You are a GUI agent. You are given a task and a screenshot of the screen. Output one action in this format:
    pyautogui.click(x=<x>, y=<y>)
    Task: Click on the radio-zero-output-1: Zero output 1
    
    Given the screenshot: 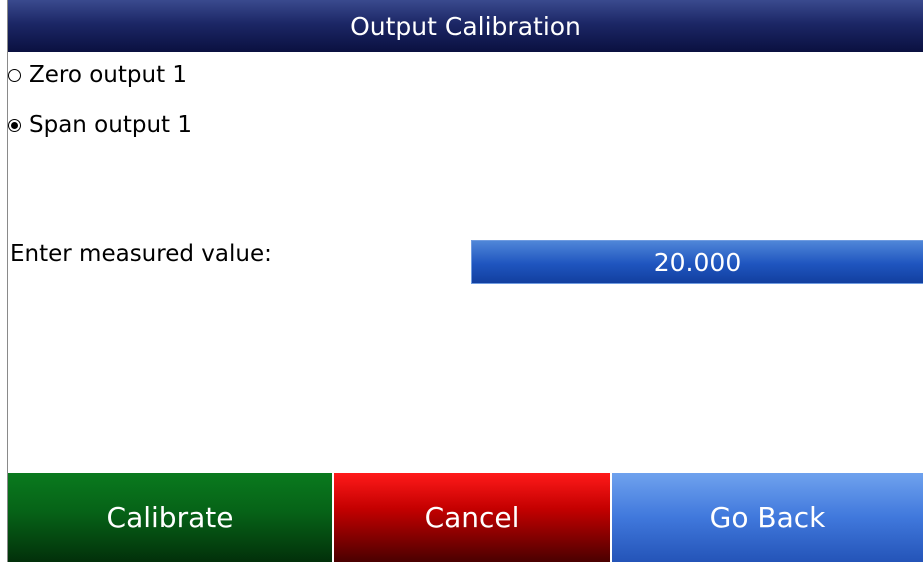 What is the action you would take?
    pyautogui.click(x=97, y=75)
    